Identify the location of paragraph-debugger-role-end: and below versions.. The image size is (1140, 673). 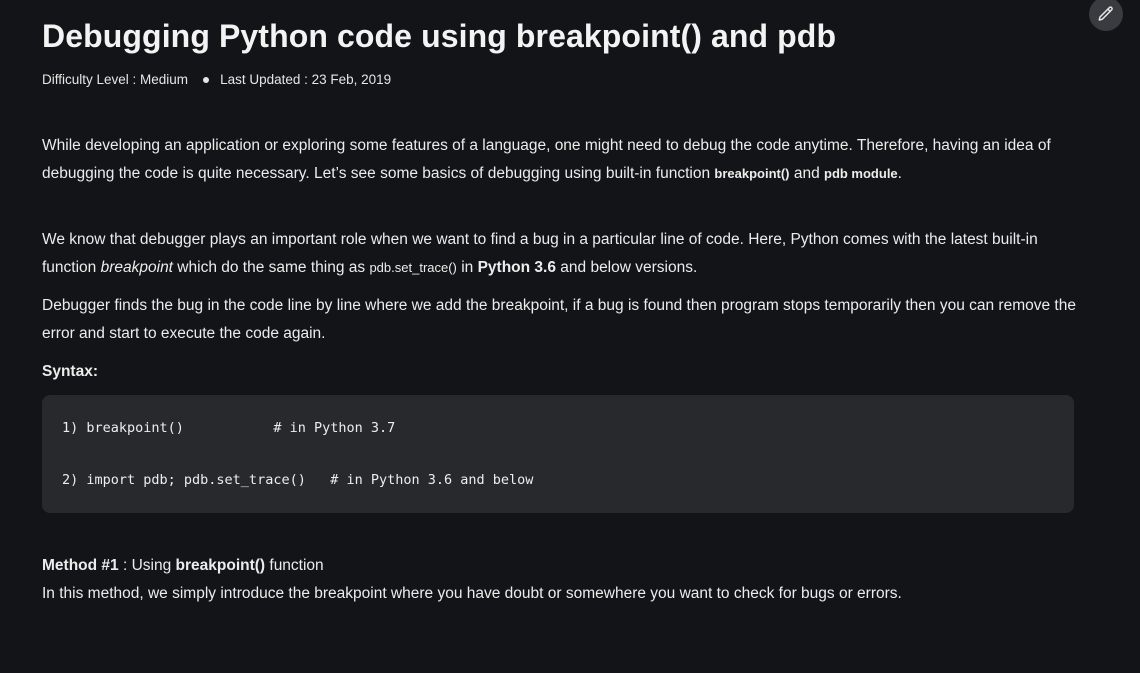
(626, 267).